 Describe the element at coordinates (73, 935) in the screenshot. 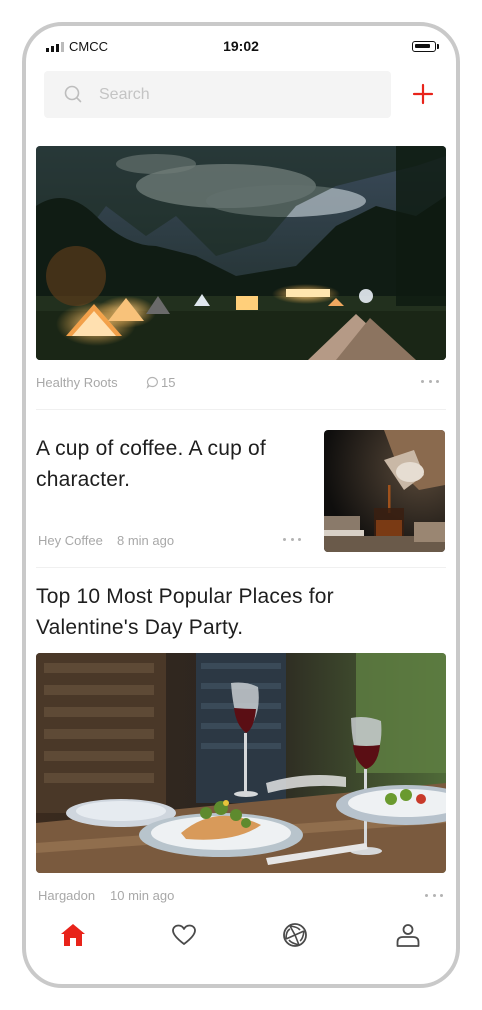

I see `home-icon` at that location.